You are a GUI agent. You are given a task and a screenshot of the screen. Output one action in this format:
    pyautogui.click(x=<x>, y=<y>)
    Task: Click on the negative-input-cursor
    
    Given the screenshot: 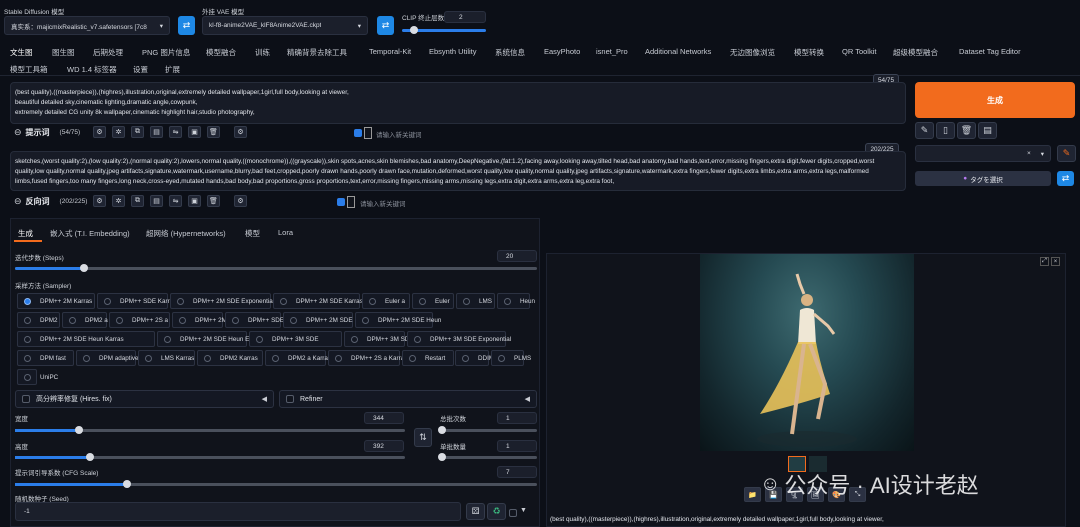 What is the action you would take?
    pyautogui.click(x=351, y=202)
    